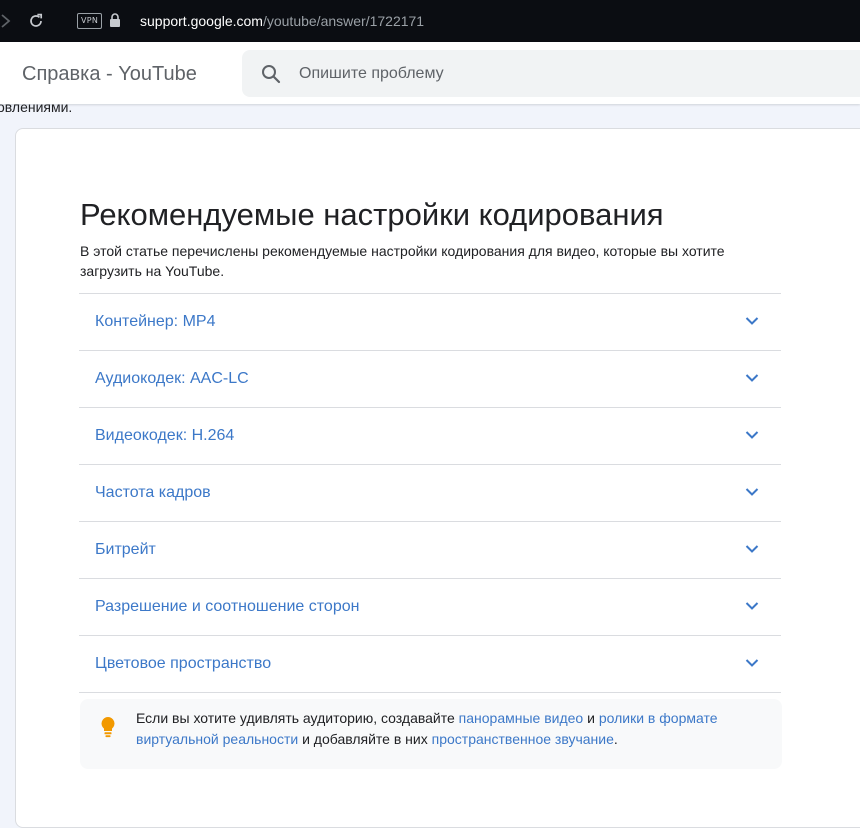 The width and height of the screenshot is (860, 828). I want to click on search-input, so click(559, 73).